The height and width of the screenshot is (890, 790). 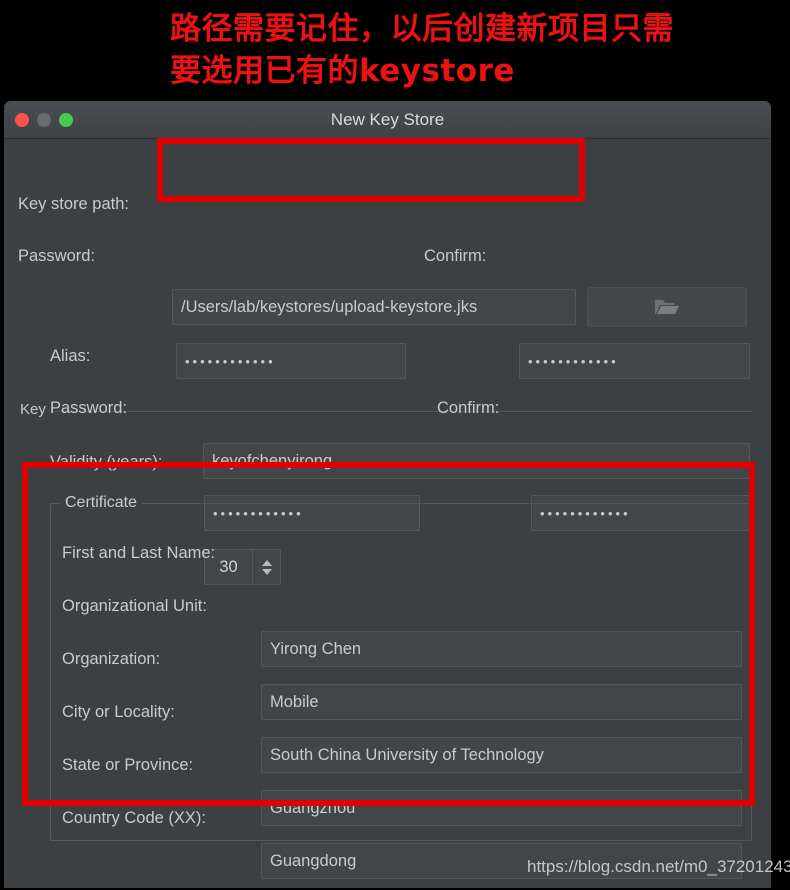 What do you see at coordinates (33, 409) in the screenshot?
I see `key-group-label: Key` at bounding box center [33, 409].